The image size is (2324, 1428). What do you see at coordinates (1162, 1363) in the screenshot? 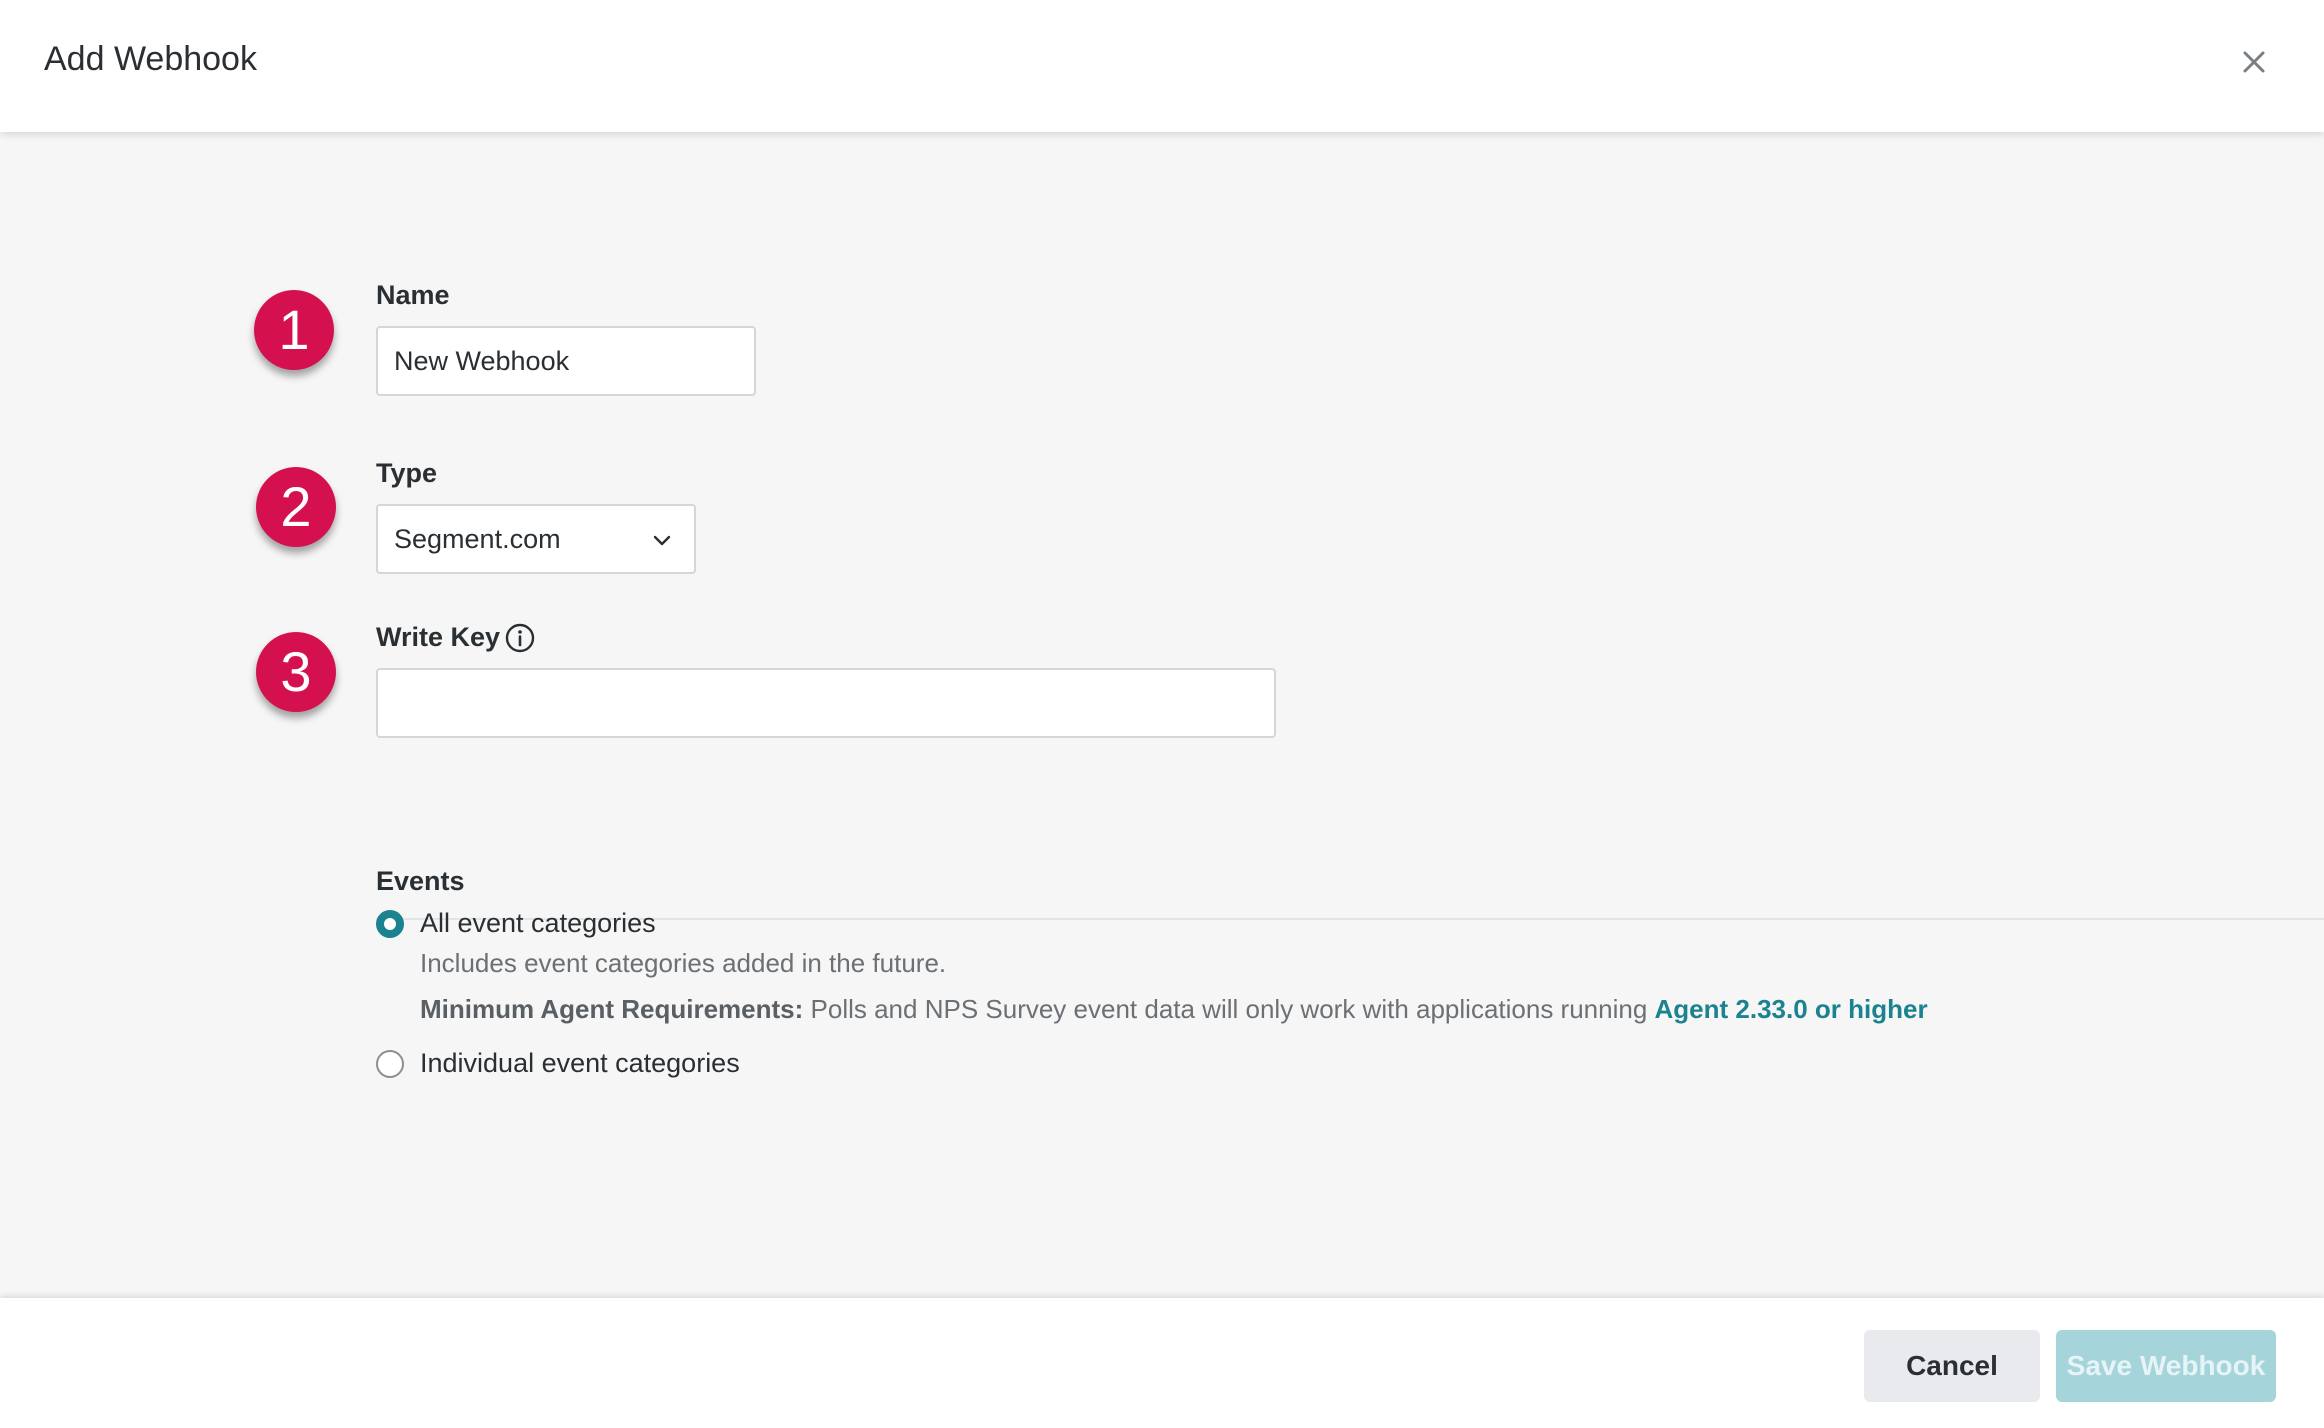
I see `dialog-footer: Cancel Save Webhook` at bounding box center [1162, 1363].